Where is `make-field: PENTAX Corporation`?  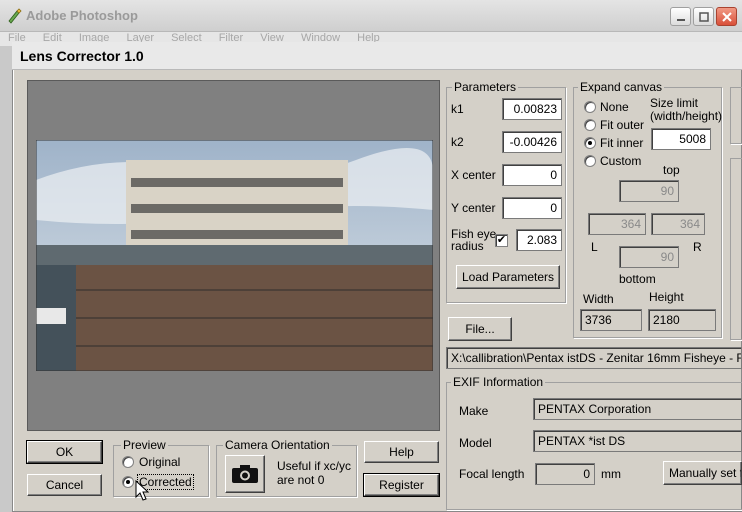 make-field: PENTAX Corporation is located at coordinates (637, 409).